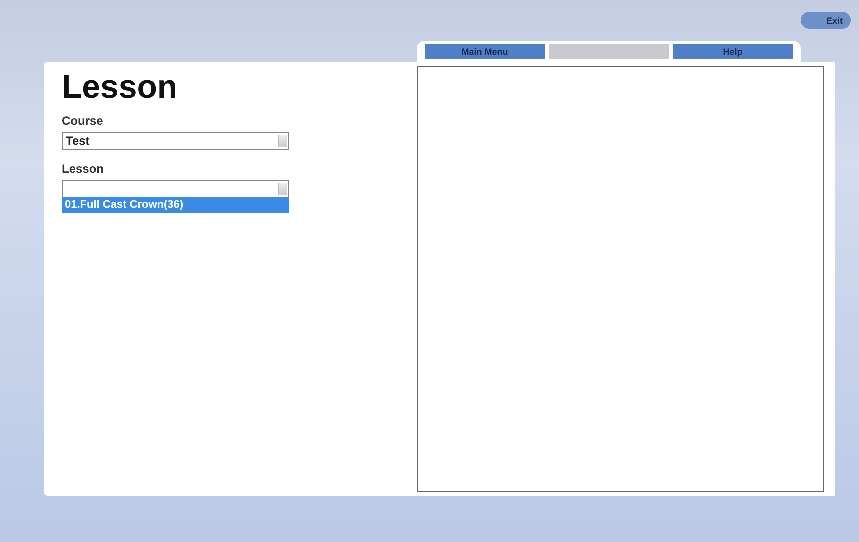 The image size is (859, 542). Describe the element at coordinates (175, 205) in the screenshot. I see `dropdown-option: 01.Full Cast Crown(36)` at that location.